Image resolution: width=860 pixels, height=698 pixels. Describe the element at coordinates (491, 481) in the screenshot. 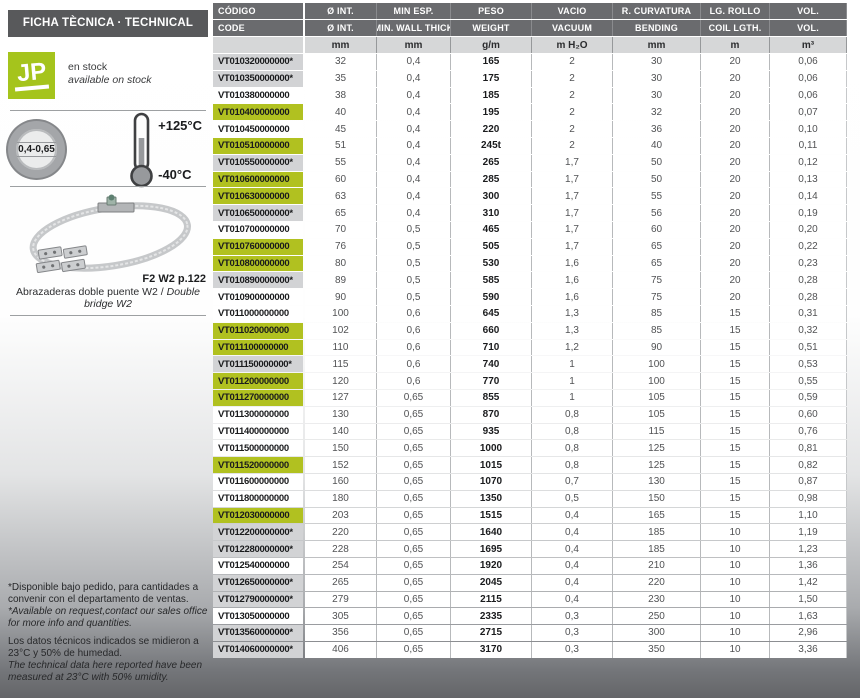

I see `weight-cell: 1070` at that location.